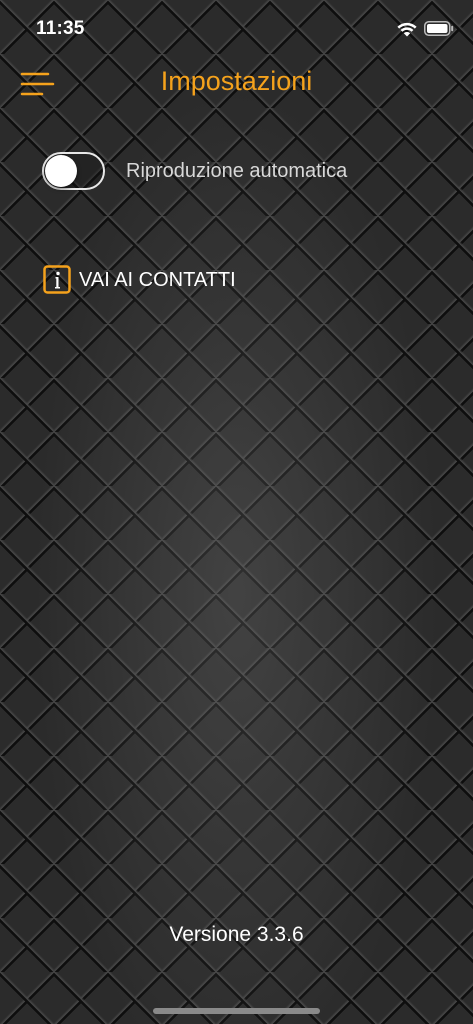 The height and width of the screenshot is (1024, 473). Describe the element at coordinates (237, 171) in the screenshot. I see `autoplay-label: Riproduzione automatica` at that location.